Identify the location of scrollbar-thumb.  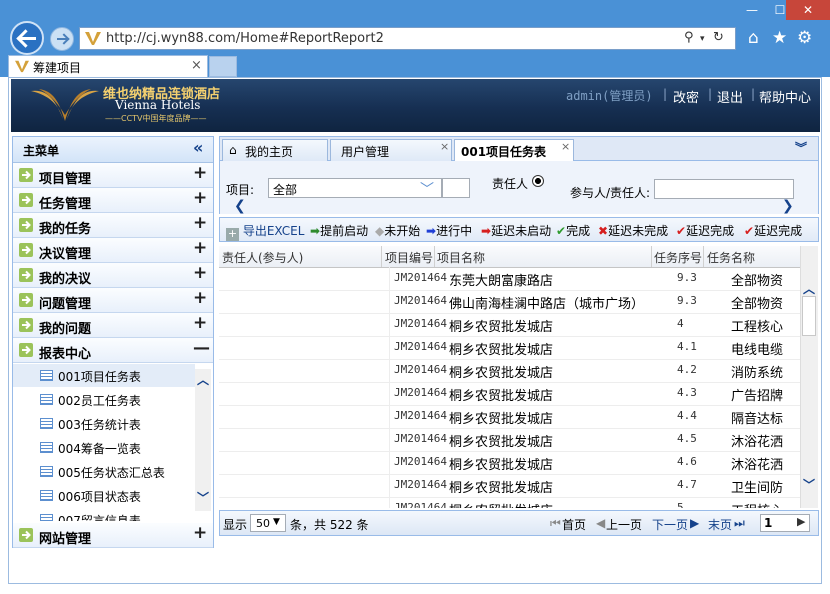
(809, 316).